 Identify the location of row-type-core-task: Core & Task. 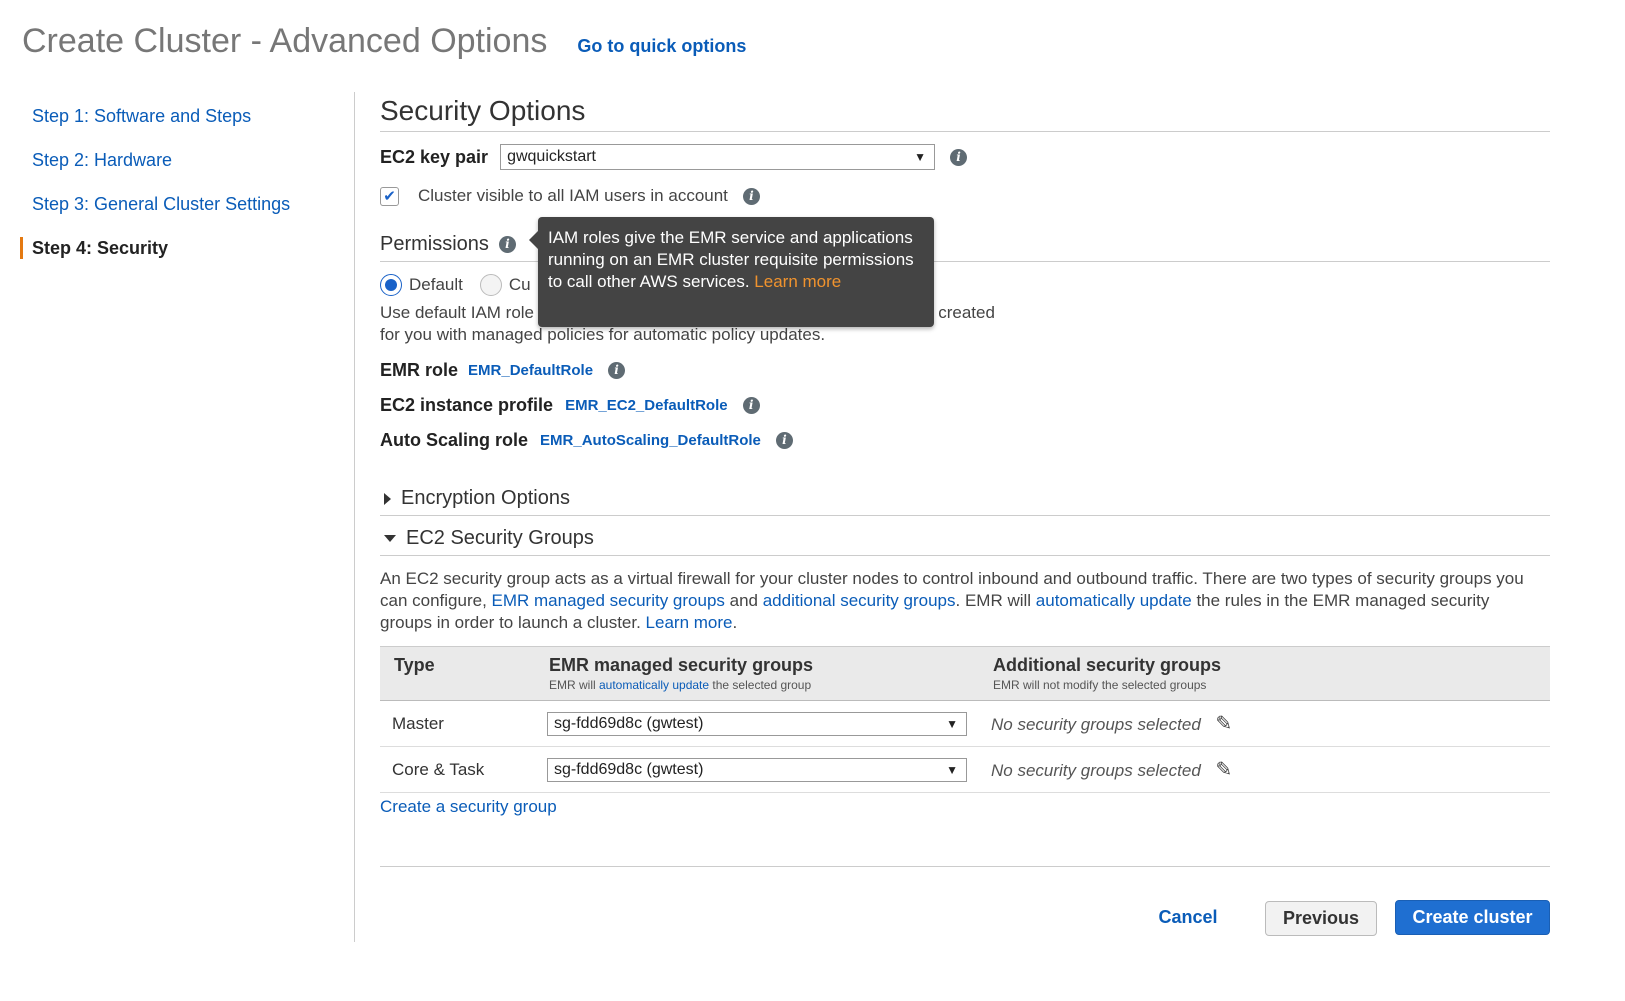
(457, 769).